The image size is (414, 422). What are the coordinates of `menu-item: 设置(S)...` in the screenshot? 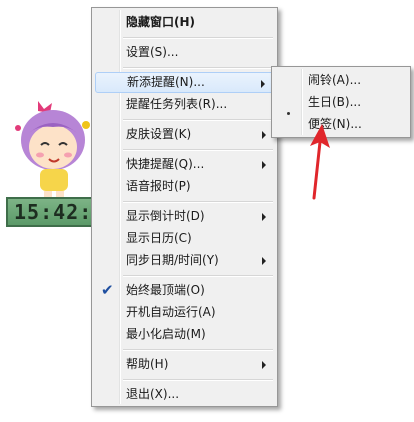 It's located at (184, 52).